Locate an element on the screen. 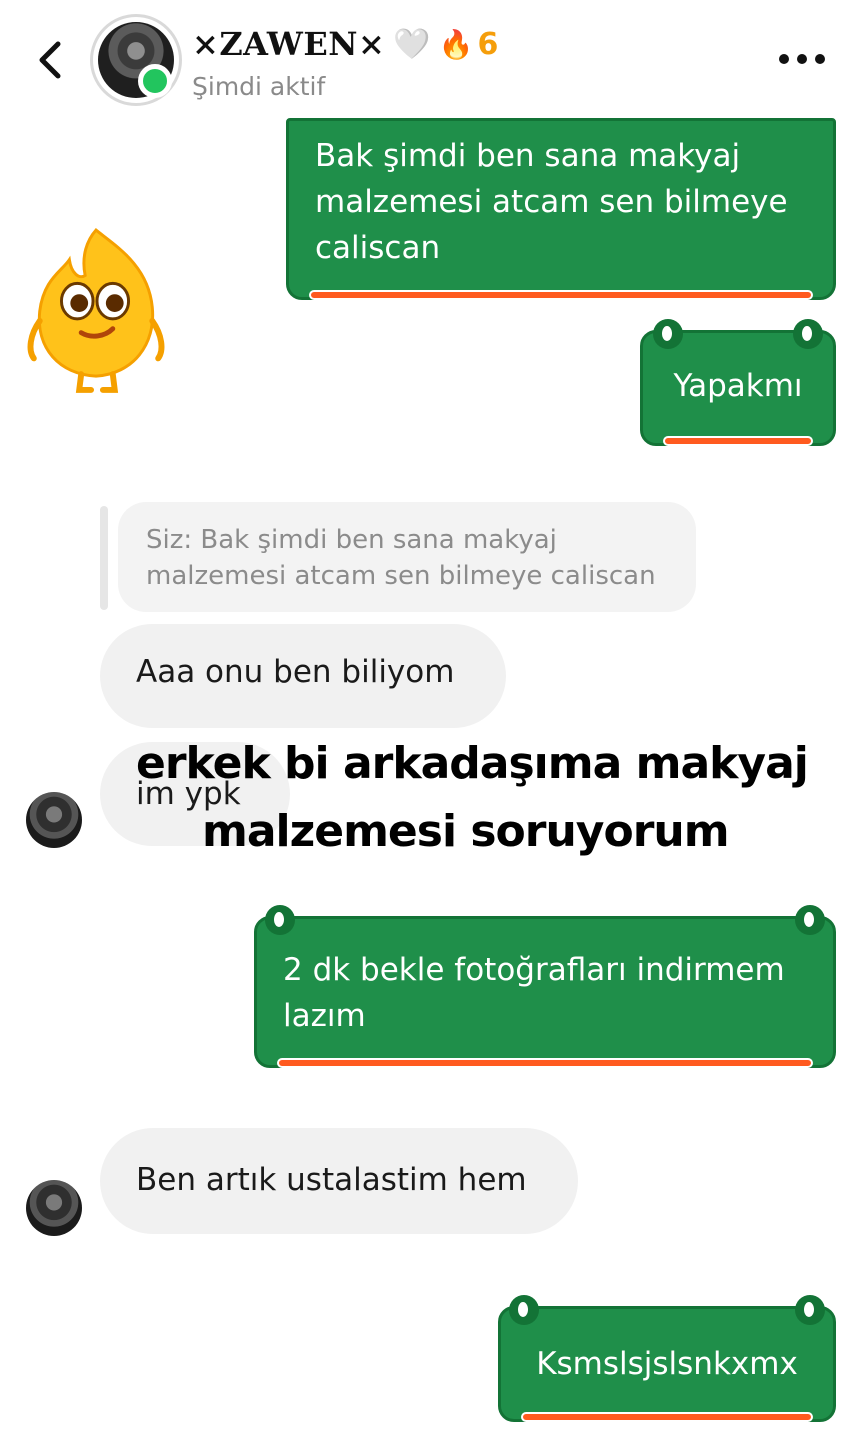 This screenshot has height=1456, width=864. contact-name-row: ×ZAWEN× 🤍 🔥 6 is located at coordinates (345, 44).